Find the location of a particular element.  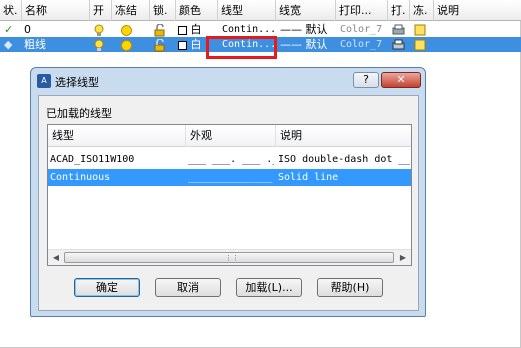

layer-name: 粗线 is located at coordinates (54, 44).